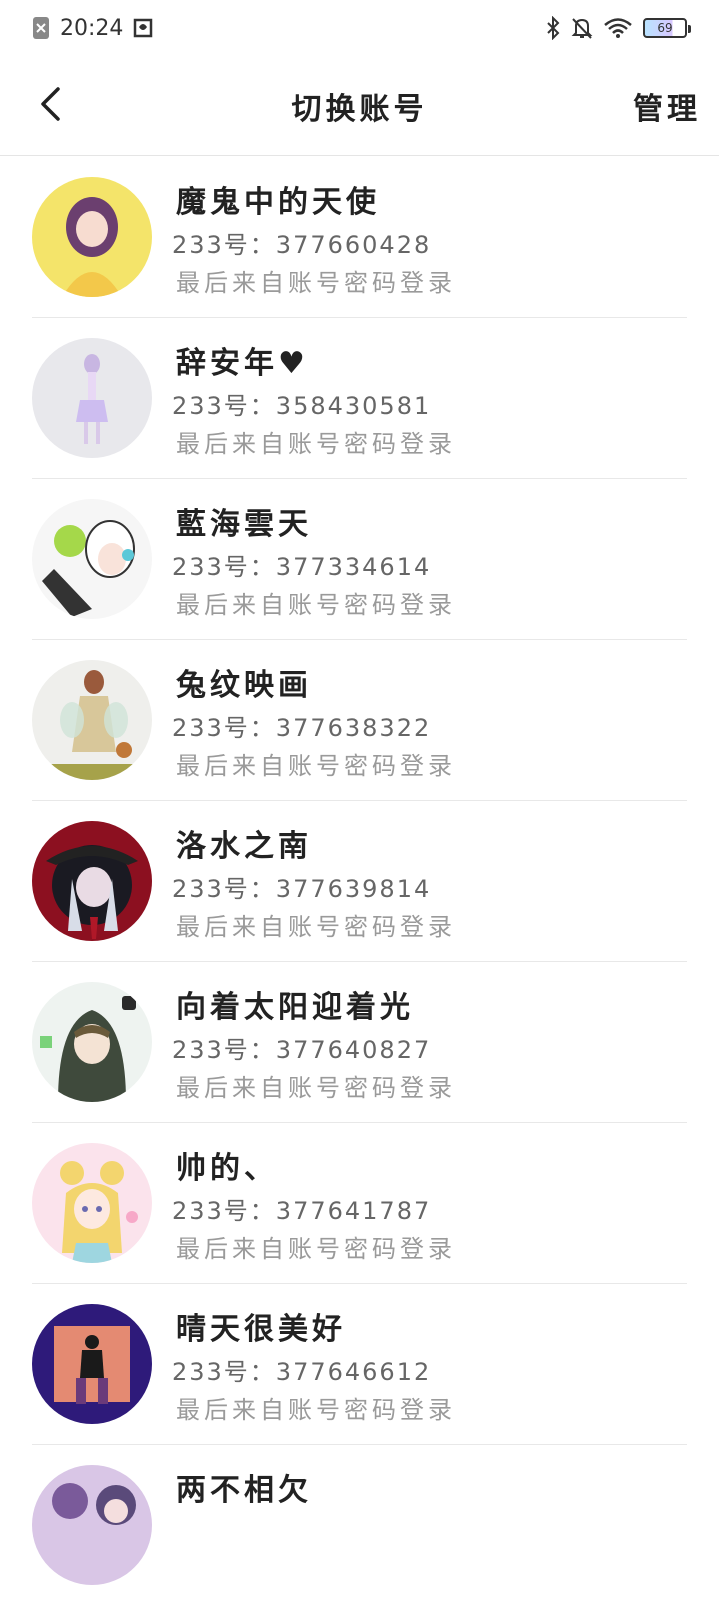 This screenshot has height=1606, width=719. Describe the element at coordinates (244, 524) in the screenshot. I see `account-name: 藍海雲天` at that location.